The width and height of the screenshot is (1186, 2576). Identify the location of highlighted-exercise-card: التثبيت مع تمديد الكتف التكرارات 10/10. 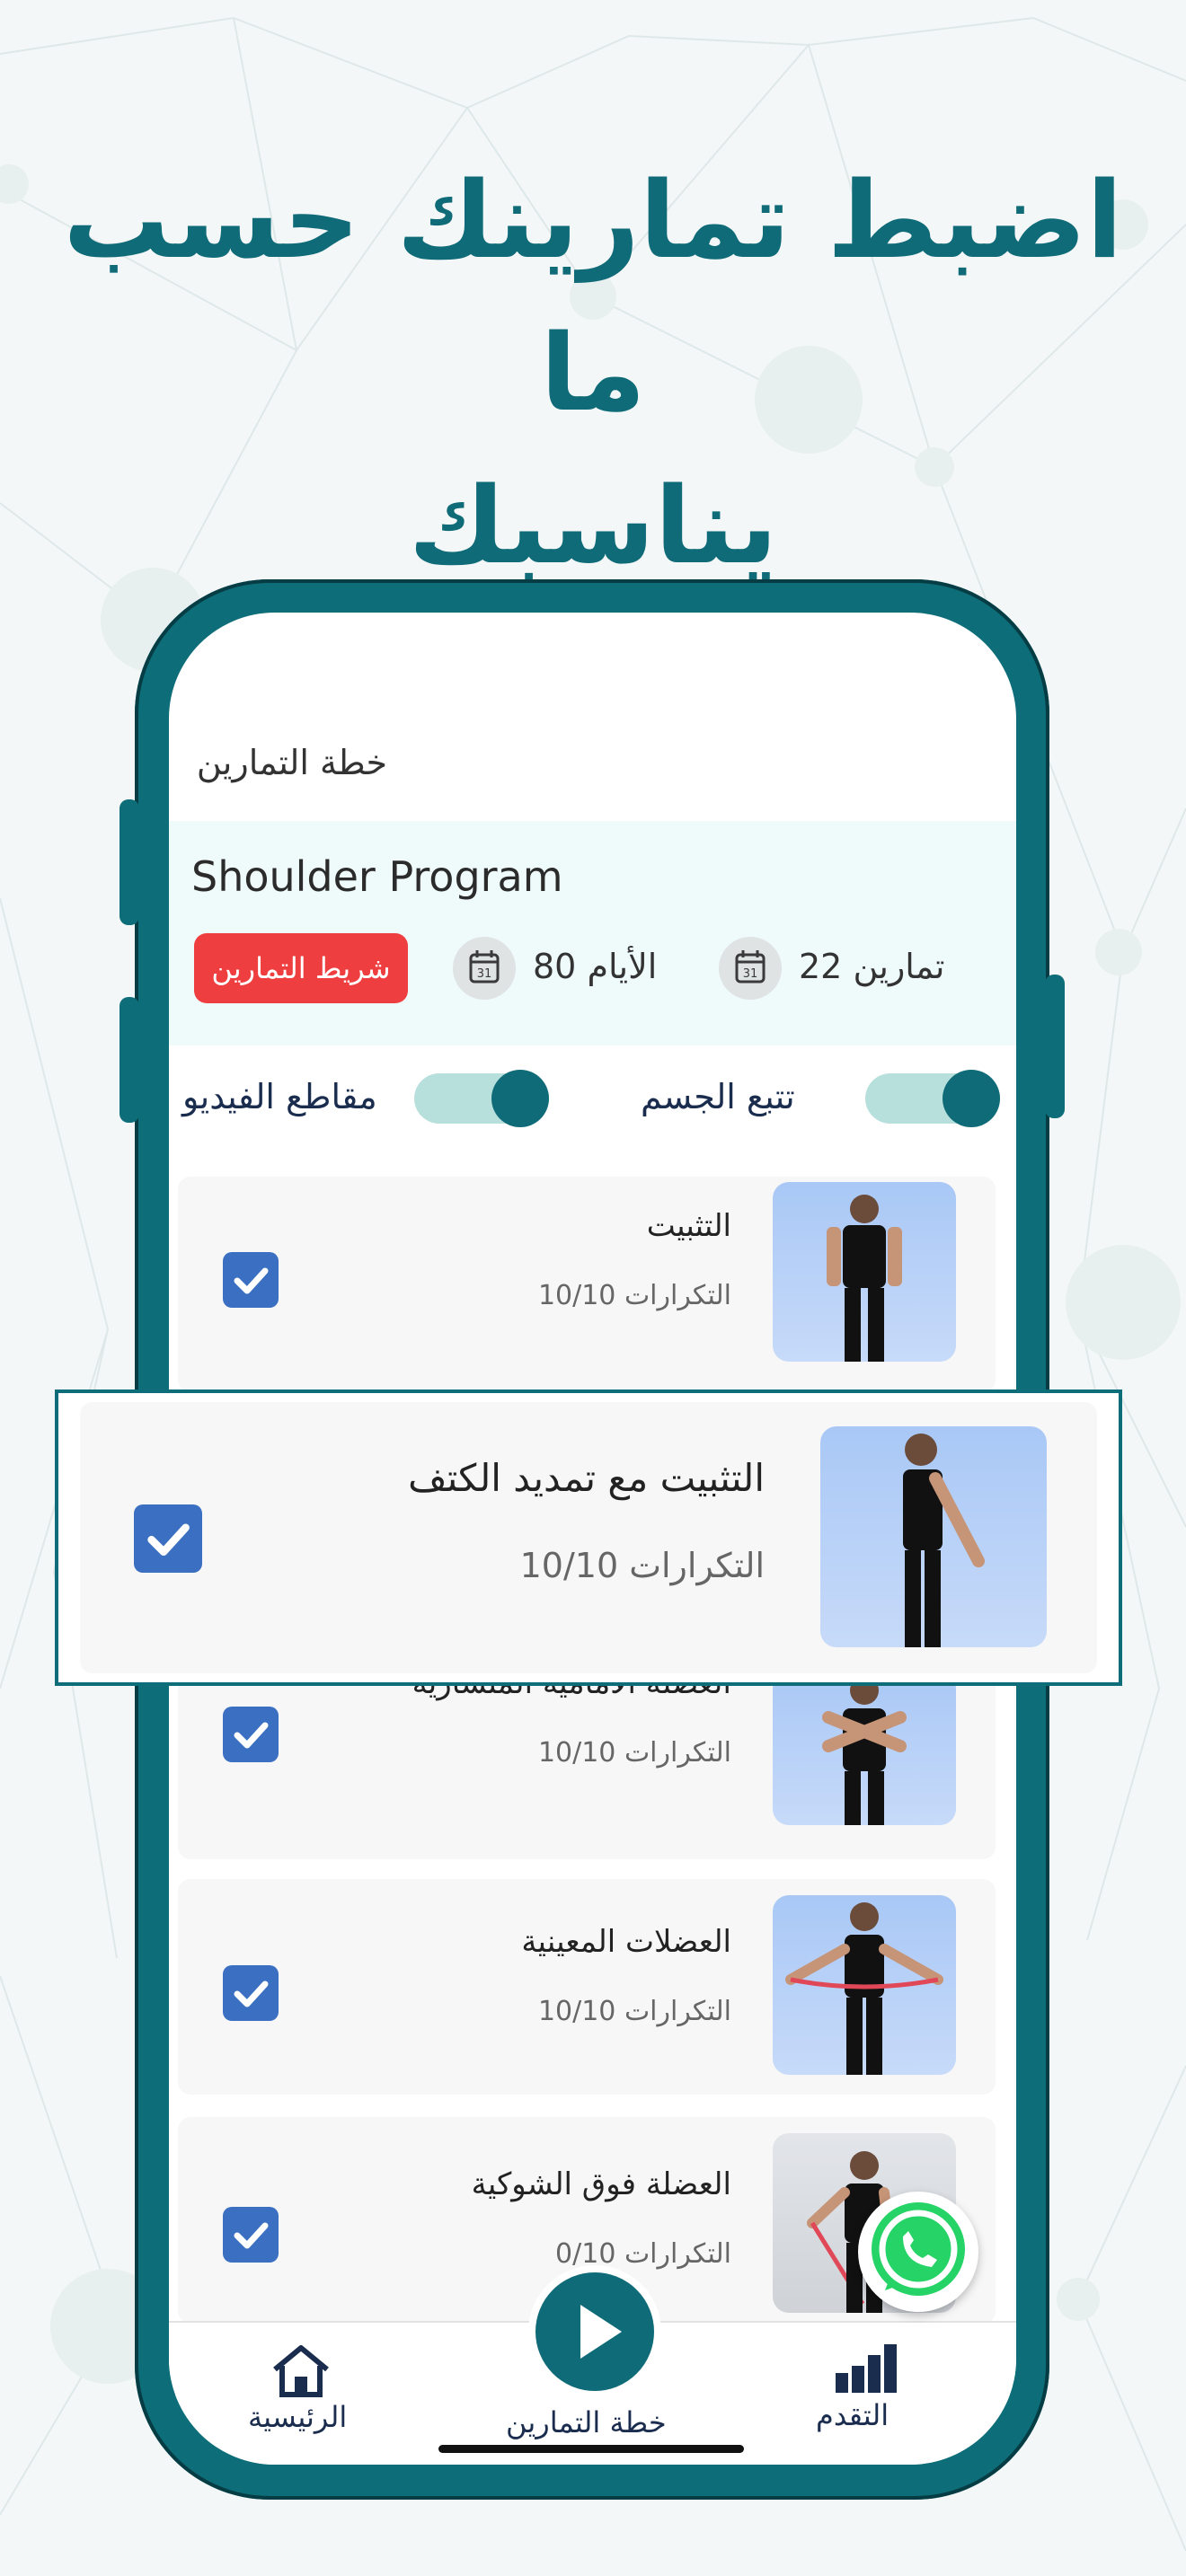
(588, 1537).